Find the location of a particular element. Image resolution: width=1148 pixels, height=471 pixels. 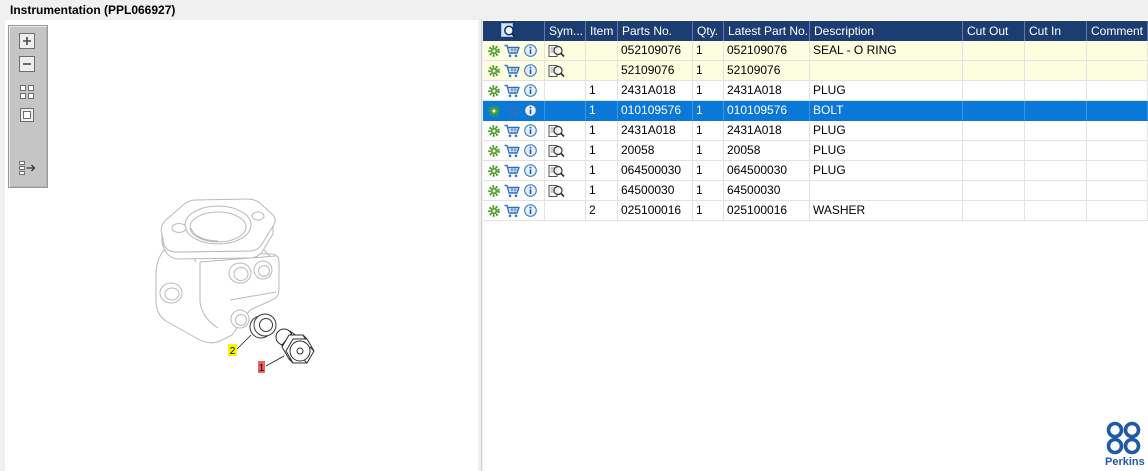

main-bore-inner is located at coordinates (218, 227).